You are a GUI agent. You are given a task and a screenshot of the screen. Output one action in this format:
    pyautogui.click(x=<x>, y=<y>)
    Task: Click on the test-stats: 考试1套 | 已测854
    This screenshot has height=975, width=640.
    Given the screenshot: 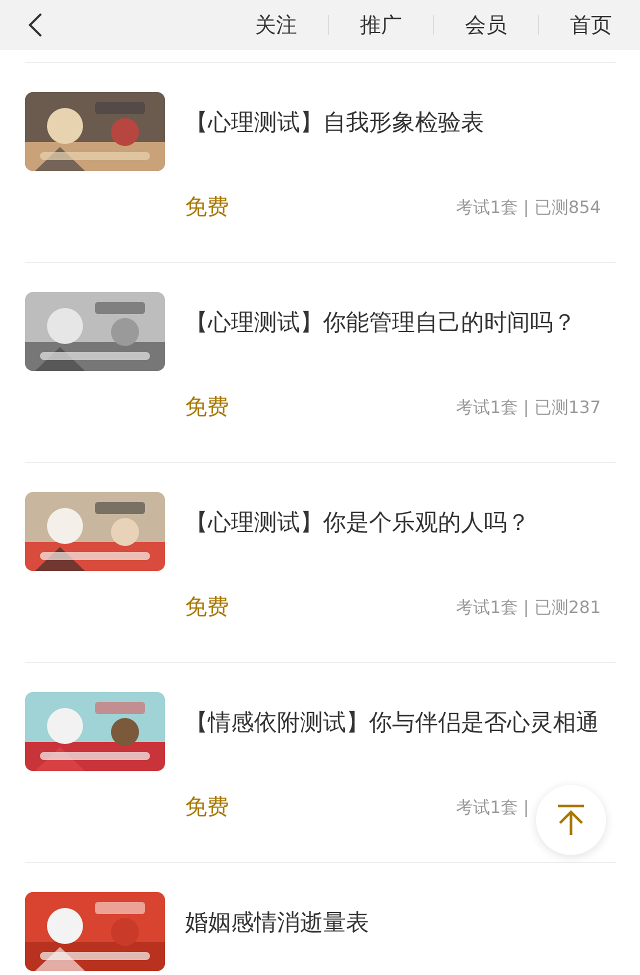 What is the action you would take?
    pyautogui.click(x=529, y=207)
    